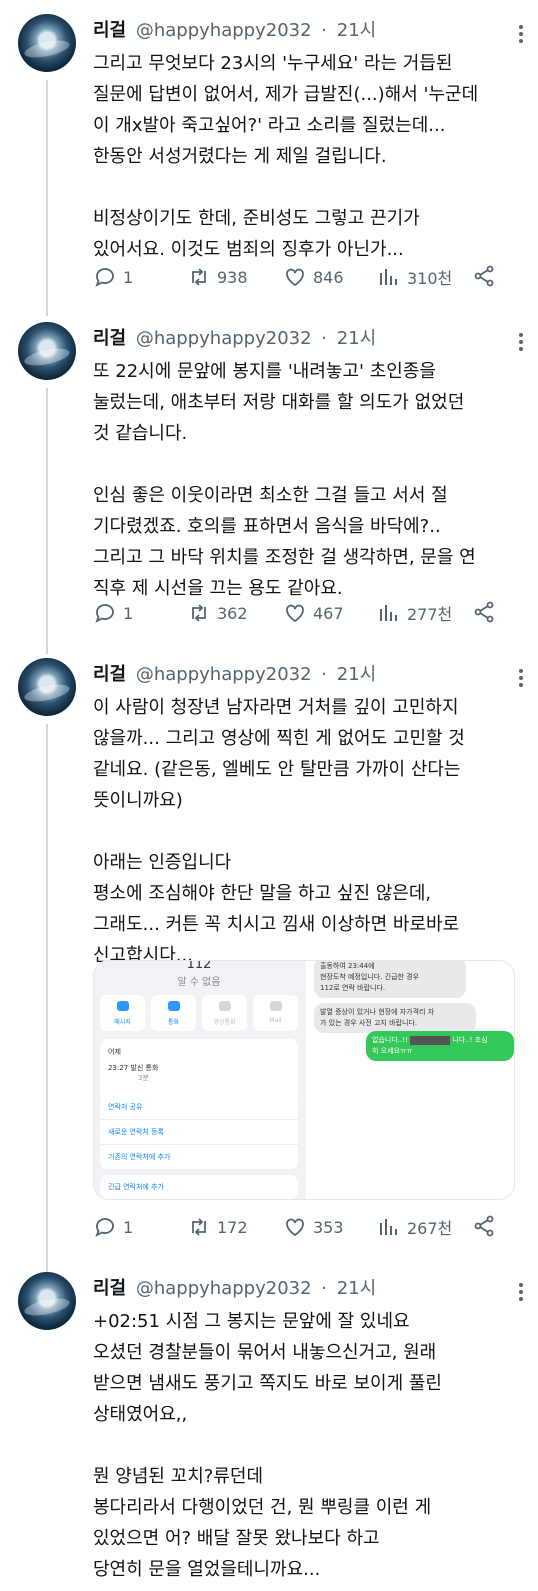 The image size is (538, 1591). I want to click on like-button: 353, so click(313, 1227).